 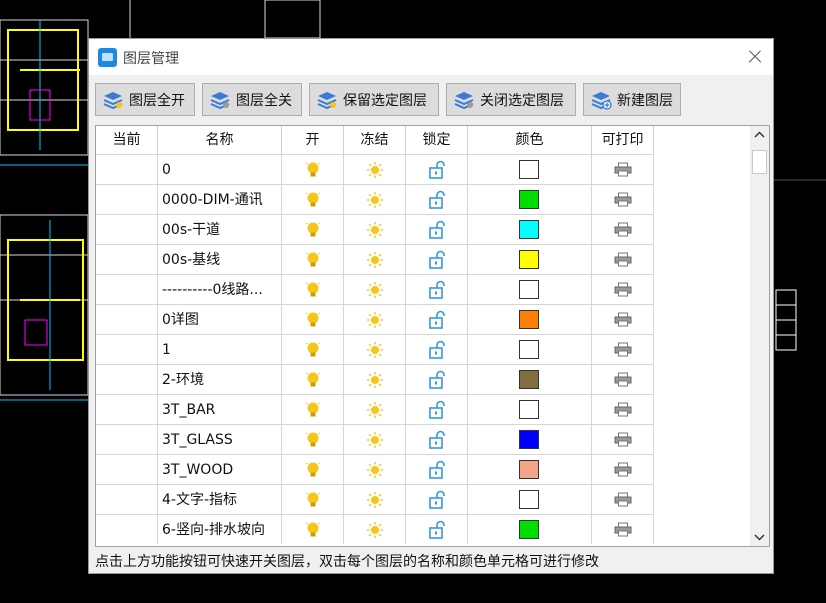 I want to click on table-row: 00s-基线, so click(x=376, y=259).